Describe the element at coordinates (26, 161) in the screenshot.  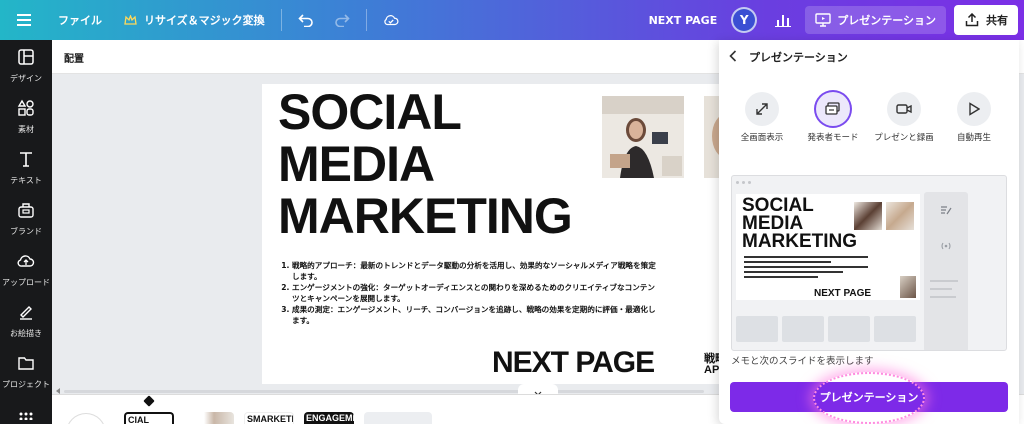
I see `text-icon` at that location.